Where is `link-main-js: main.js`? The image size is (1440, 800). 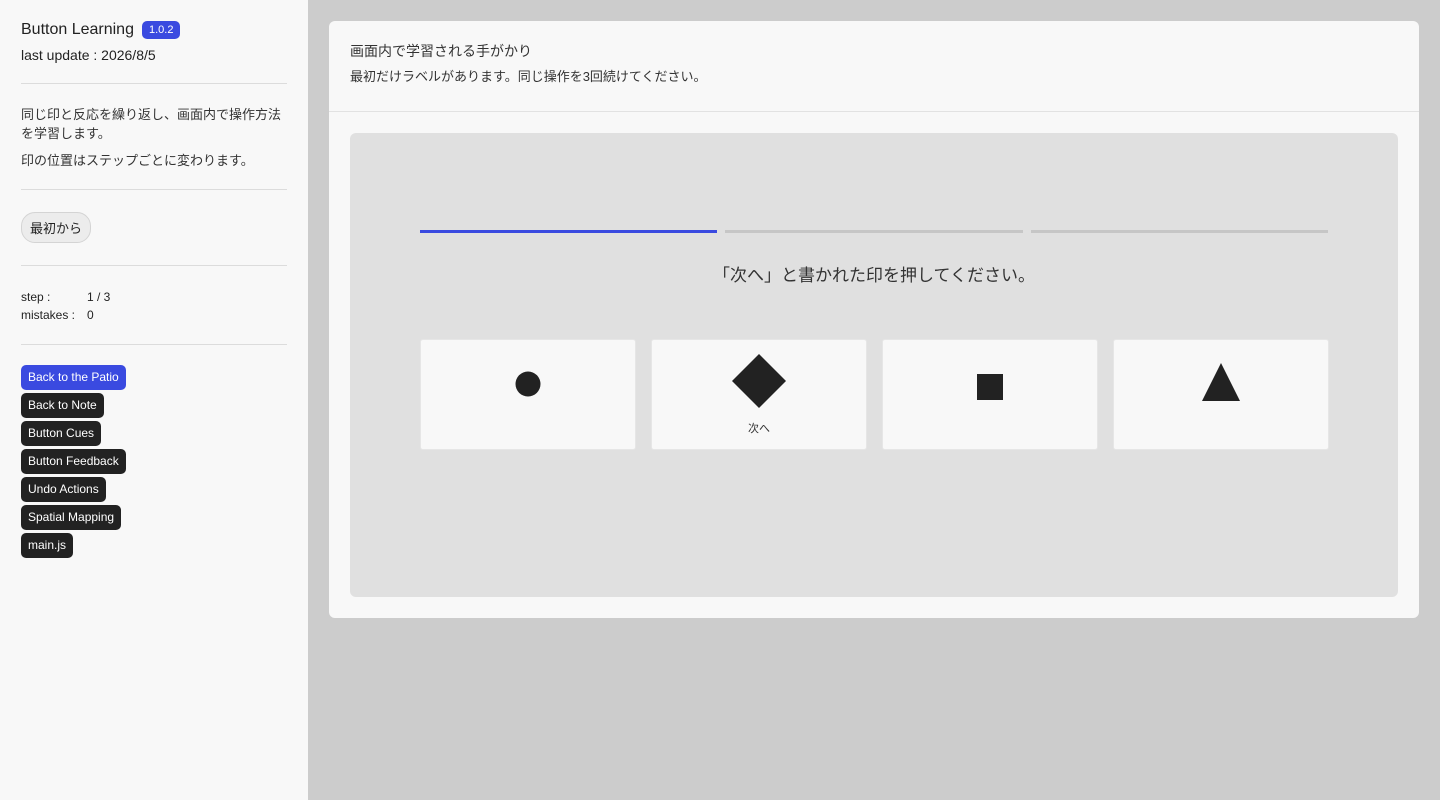
link-main-js: main.js is located at coordinates (47, 545).